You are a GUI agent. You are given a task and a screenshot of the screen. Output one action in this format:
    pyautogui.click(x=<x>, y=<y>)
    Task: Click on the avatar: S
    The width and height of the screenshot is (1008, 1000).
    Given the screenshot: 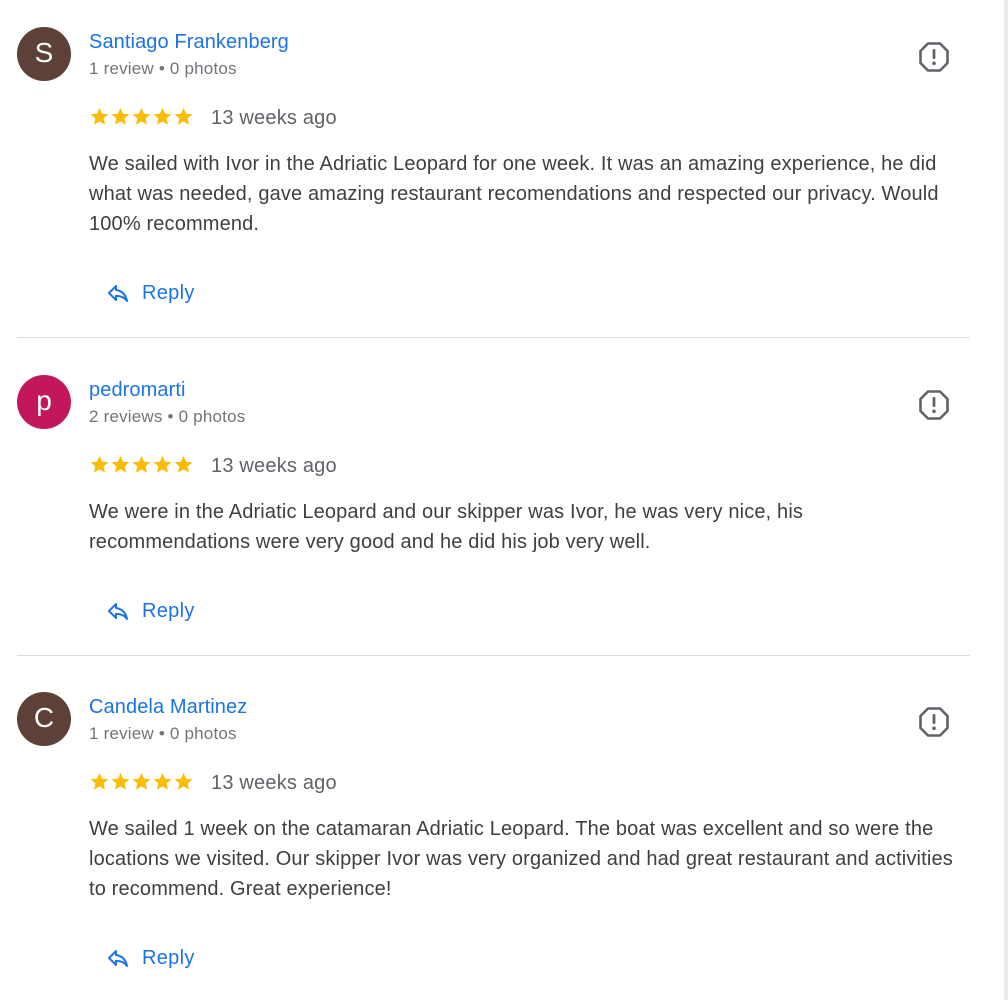 What is the action you would take?
    pyautogui.click(x=44, y=54)
    